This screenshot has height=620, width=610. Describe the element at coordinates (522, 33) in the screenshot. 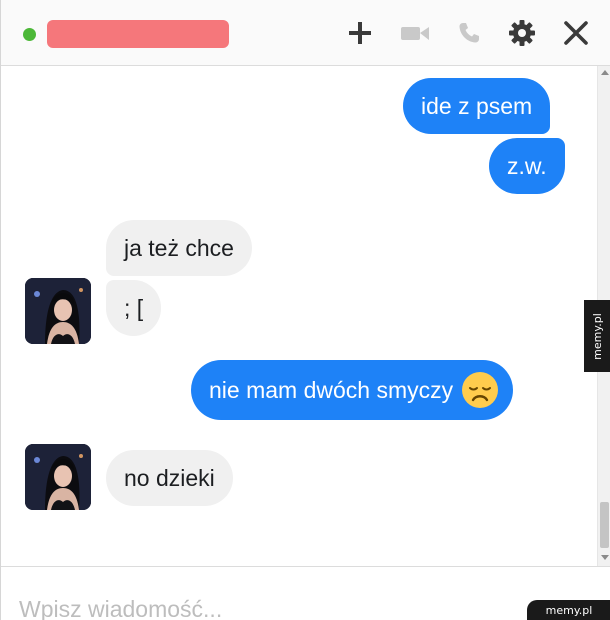

I see `gear-icon` at that location.